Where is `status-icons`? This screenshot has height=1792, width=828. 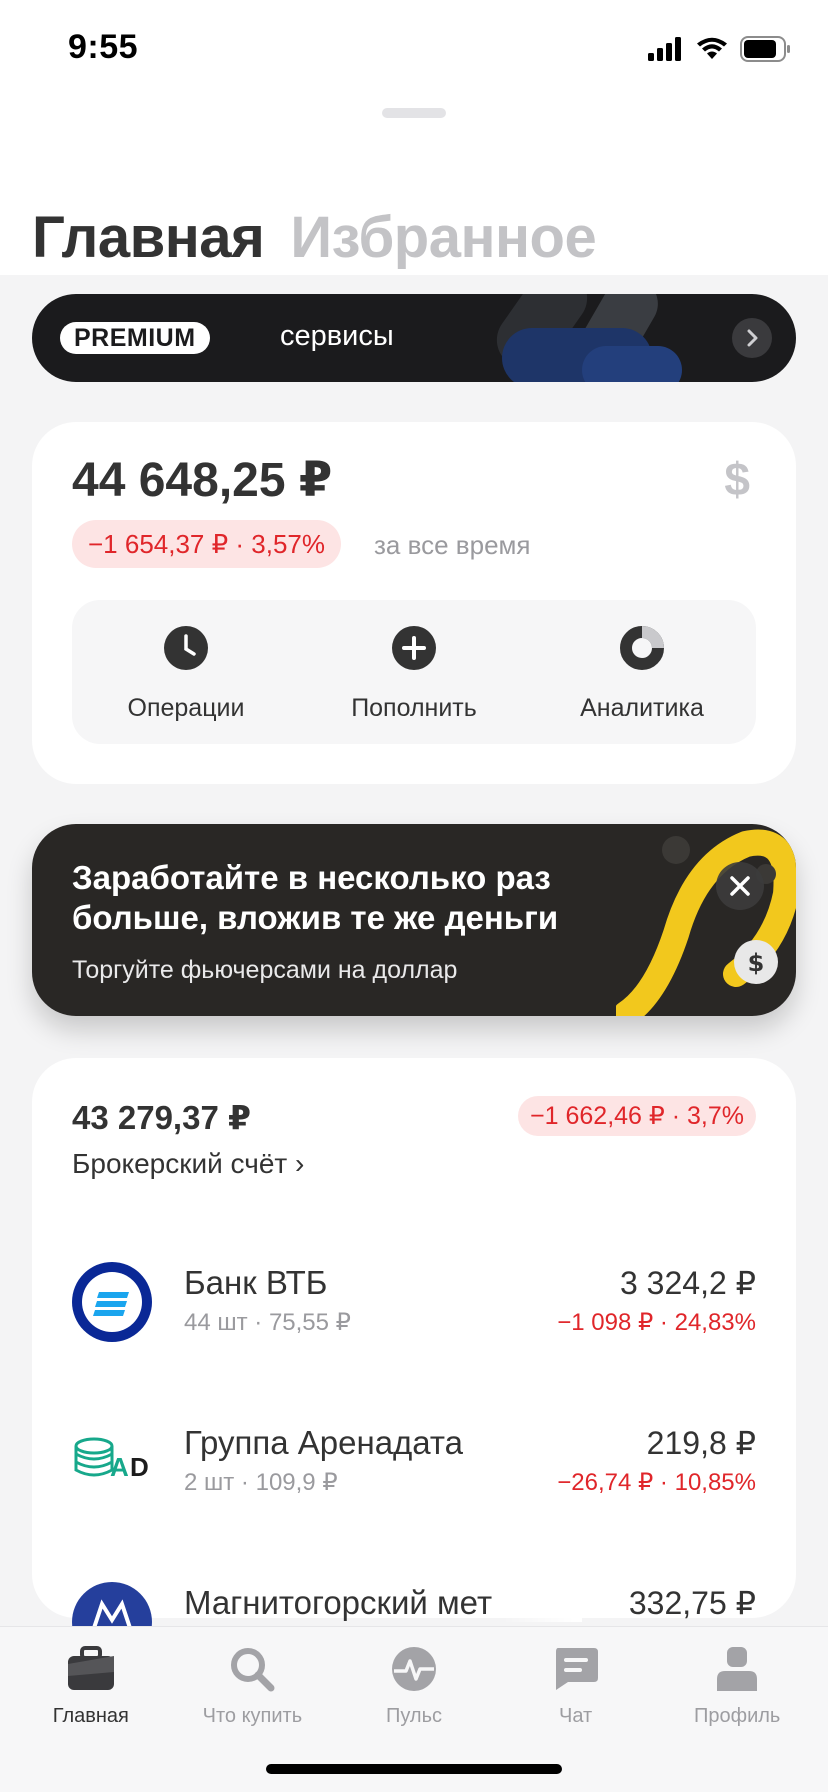 status-icons is located at coordinates (720, 49).